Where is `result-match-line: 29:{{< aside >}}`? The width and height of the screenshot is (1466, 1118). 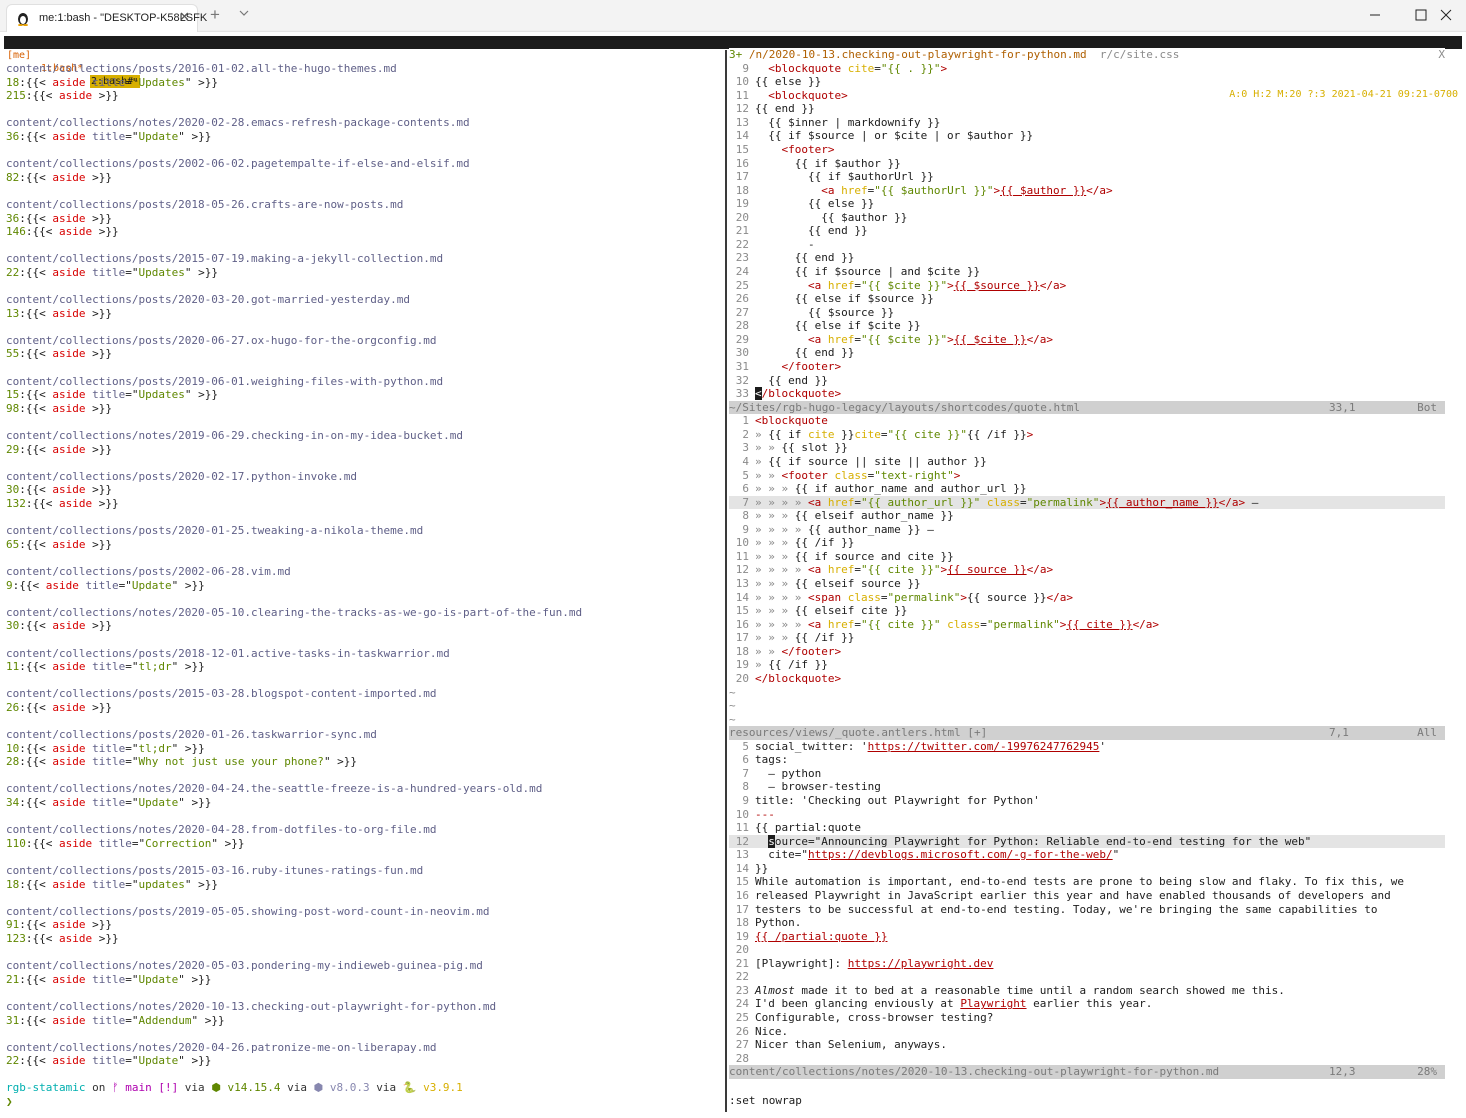 result-match-line: 29:{{< aside >}} is located at coordinates (364, 450).